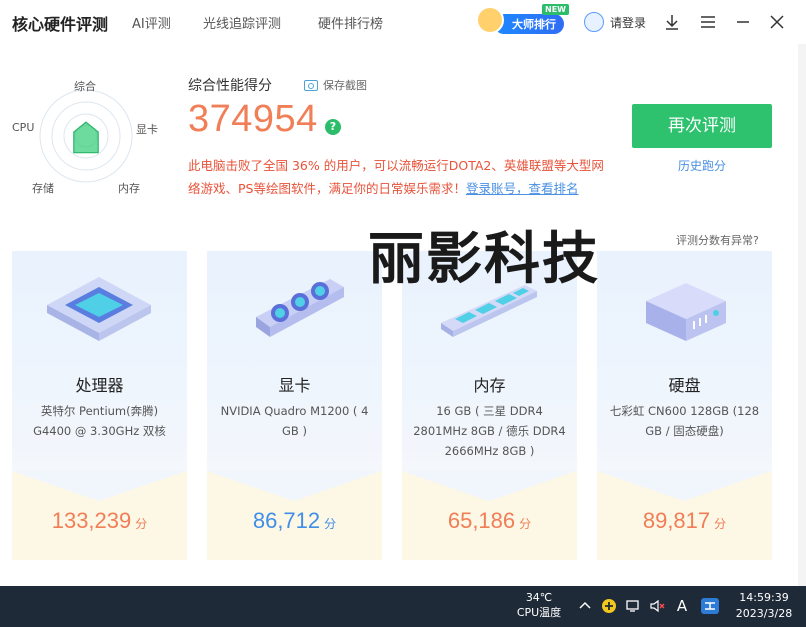  Describe the element at coordinates (609, 606) in the screenshot. I see `tray-app-icon` at that location.